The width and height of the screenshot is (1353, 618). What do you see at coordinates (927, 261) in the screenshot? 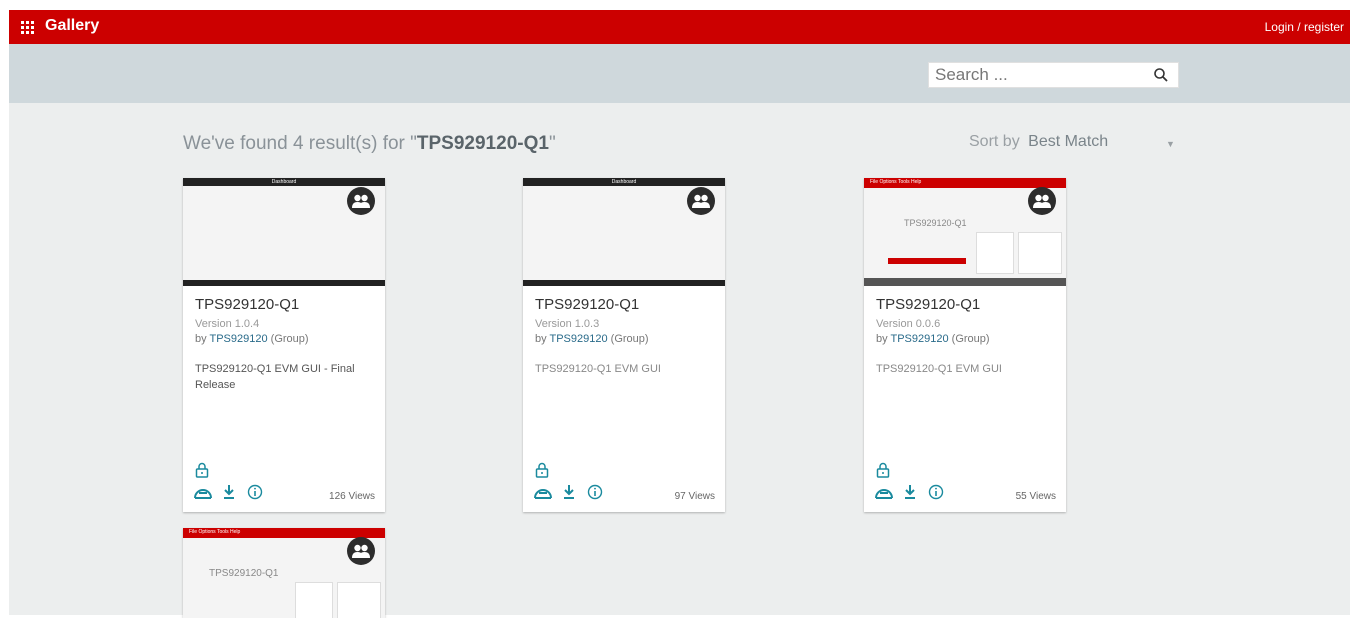
I see `thumbnail-red-button` at bounding box center [927, 261].